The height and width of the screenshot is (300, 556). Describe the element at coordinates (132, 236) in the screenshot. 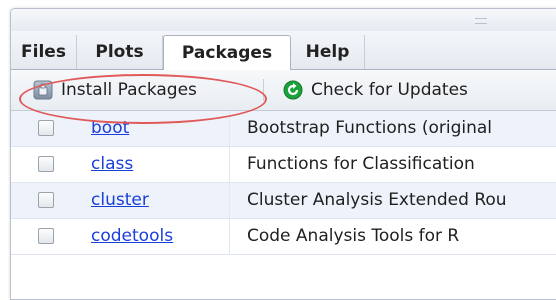

I see `package-name-link: codetools` at that location.